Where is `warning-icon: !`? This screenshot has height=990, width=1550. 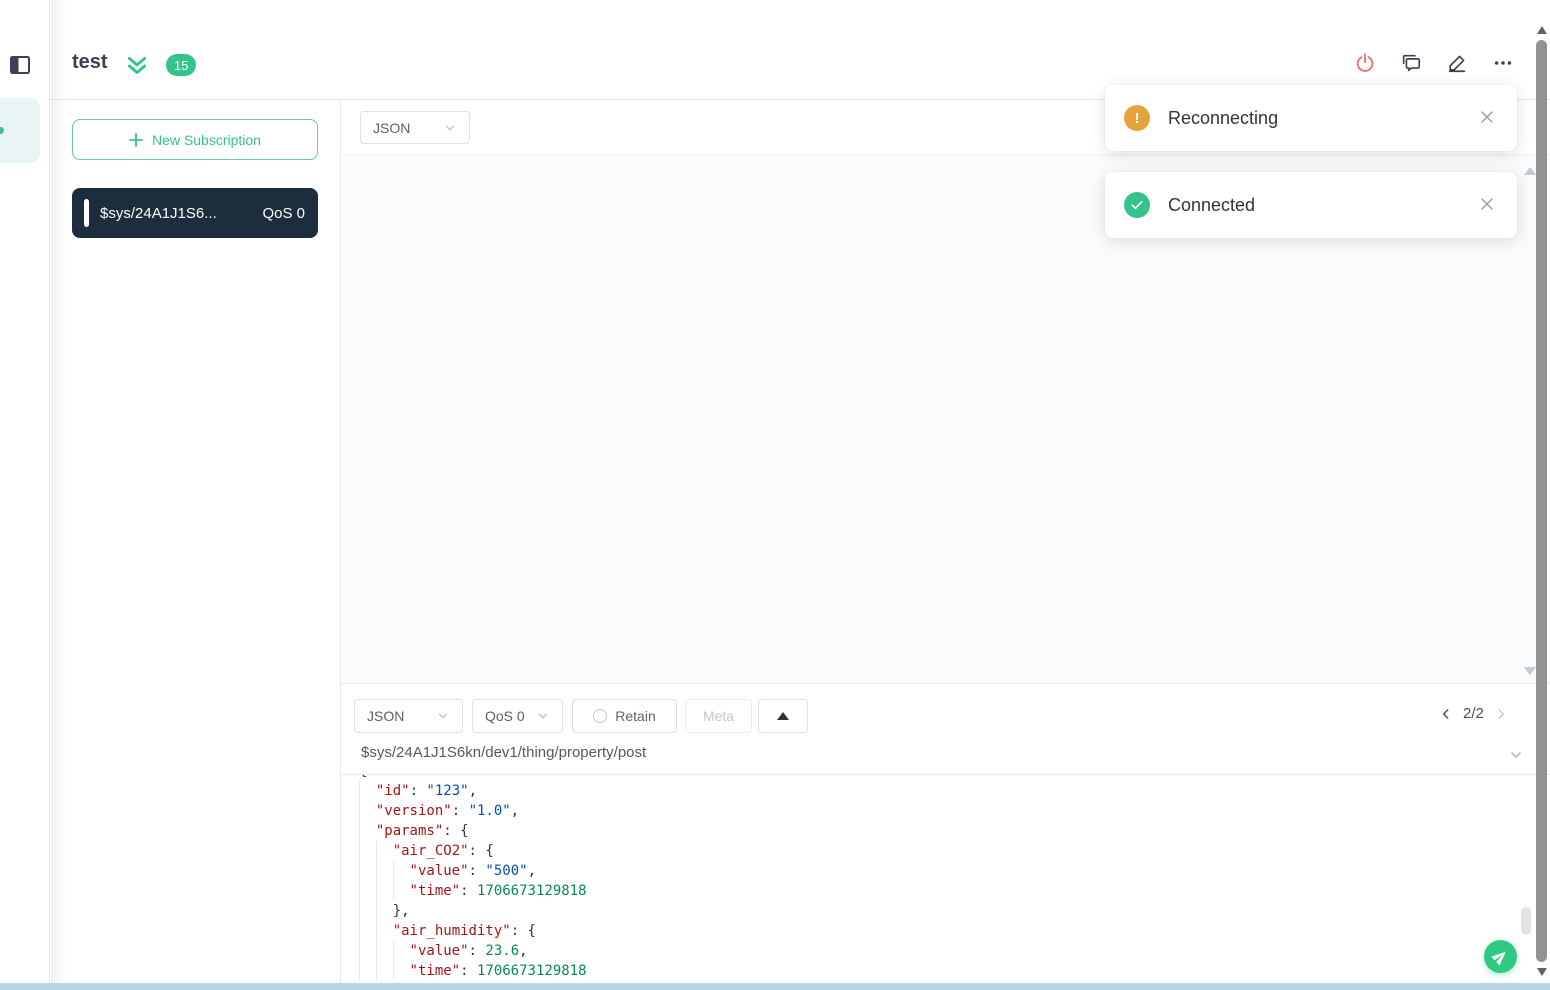
warning-icon: ! is located at coordinates (1137, 118).